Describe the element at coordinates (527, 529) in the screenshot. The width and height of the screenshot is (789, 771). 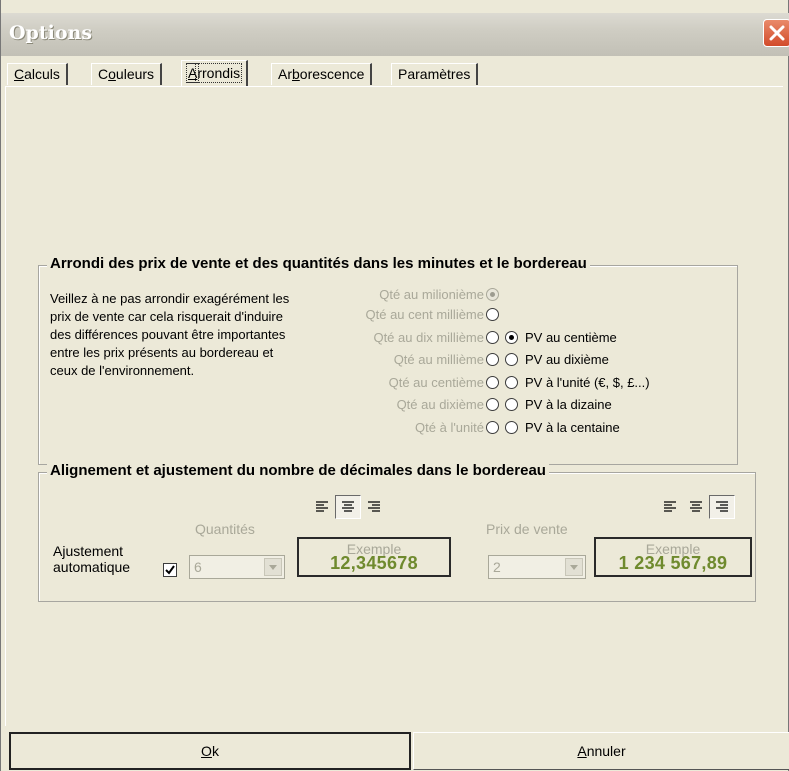
I see `prix-de-vente-label: Prix de vente` at that location.